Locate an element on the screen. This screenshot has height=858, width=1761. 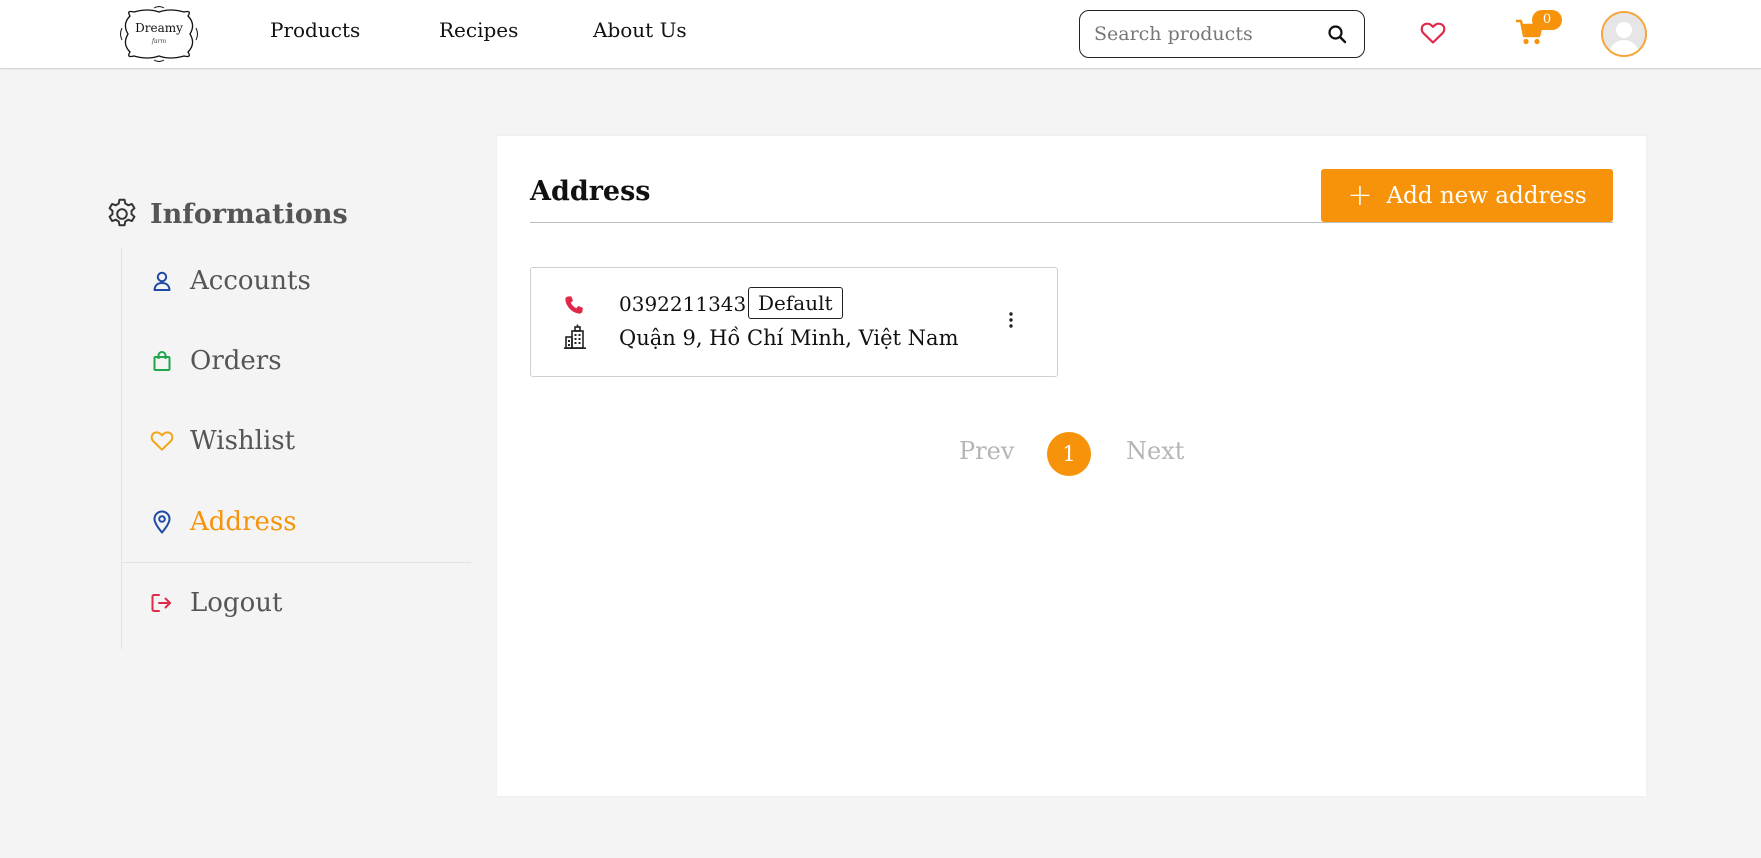
sidebar-item-label: Accounts is located at coordinates (250, 281).